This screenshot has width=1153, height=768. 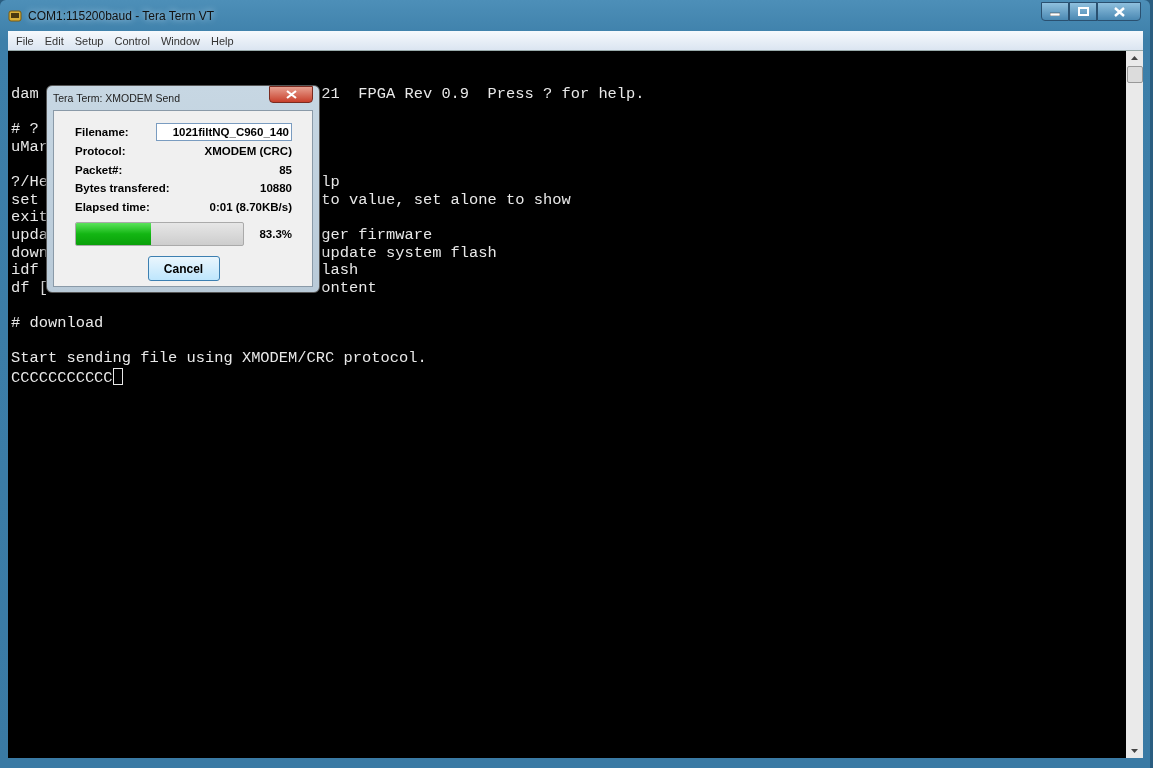 I want to click on cancel-button: Cancel, so click(x=183, y=269).